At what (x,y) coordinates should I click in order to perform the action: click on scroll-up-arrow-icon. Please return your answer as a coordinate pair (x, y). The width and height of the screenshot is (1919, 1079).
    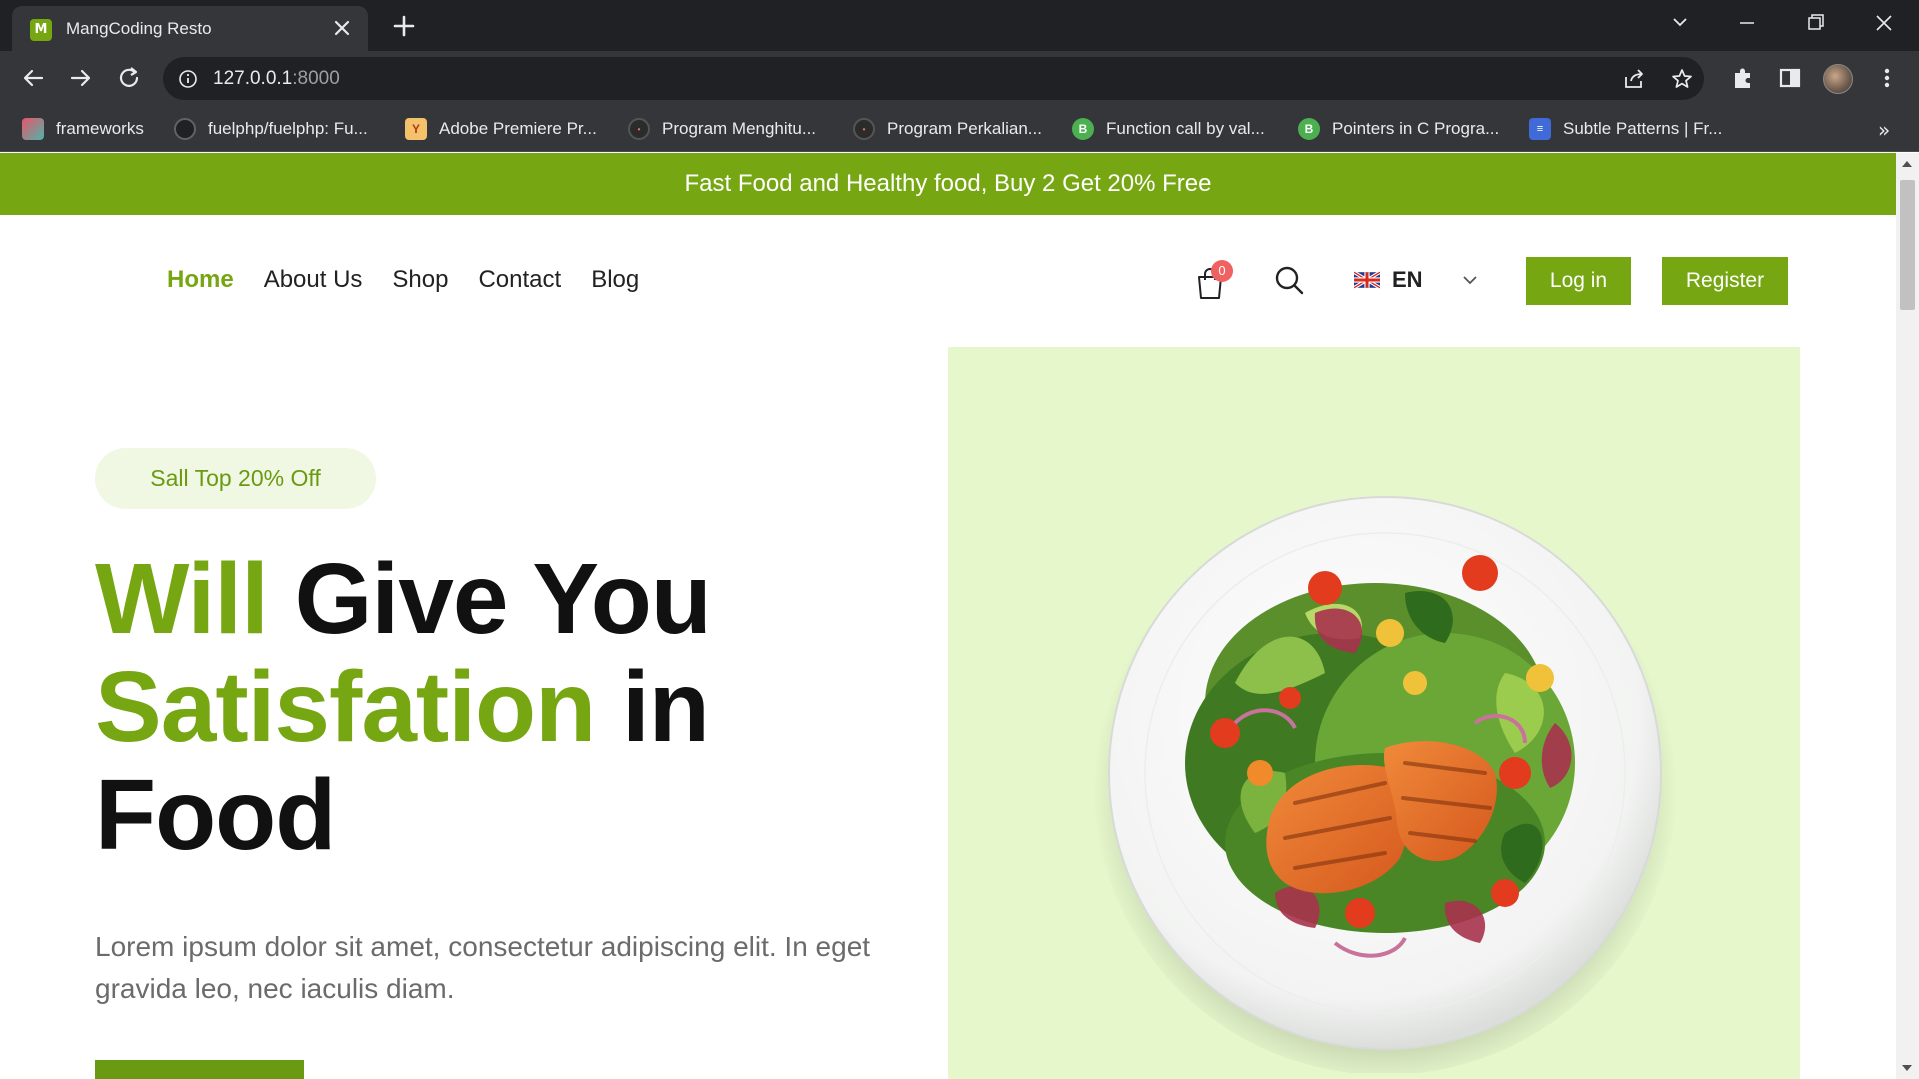
    Looking at the image, I should click on (1907, 164).